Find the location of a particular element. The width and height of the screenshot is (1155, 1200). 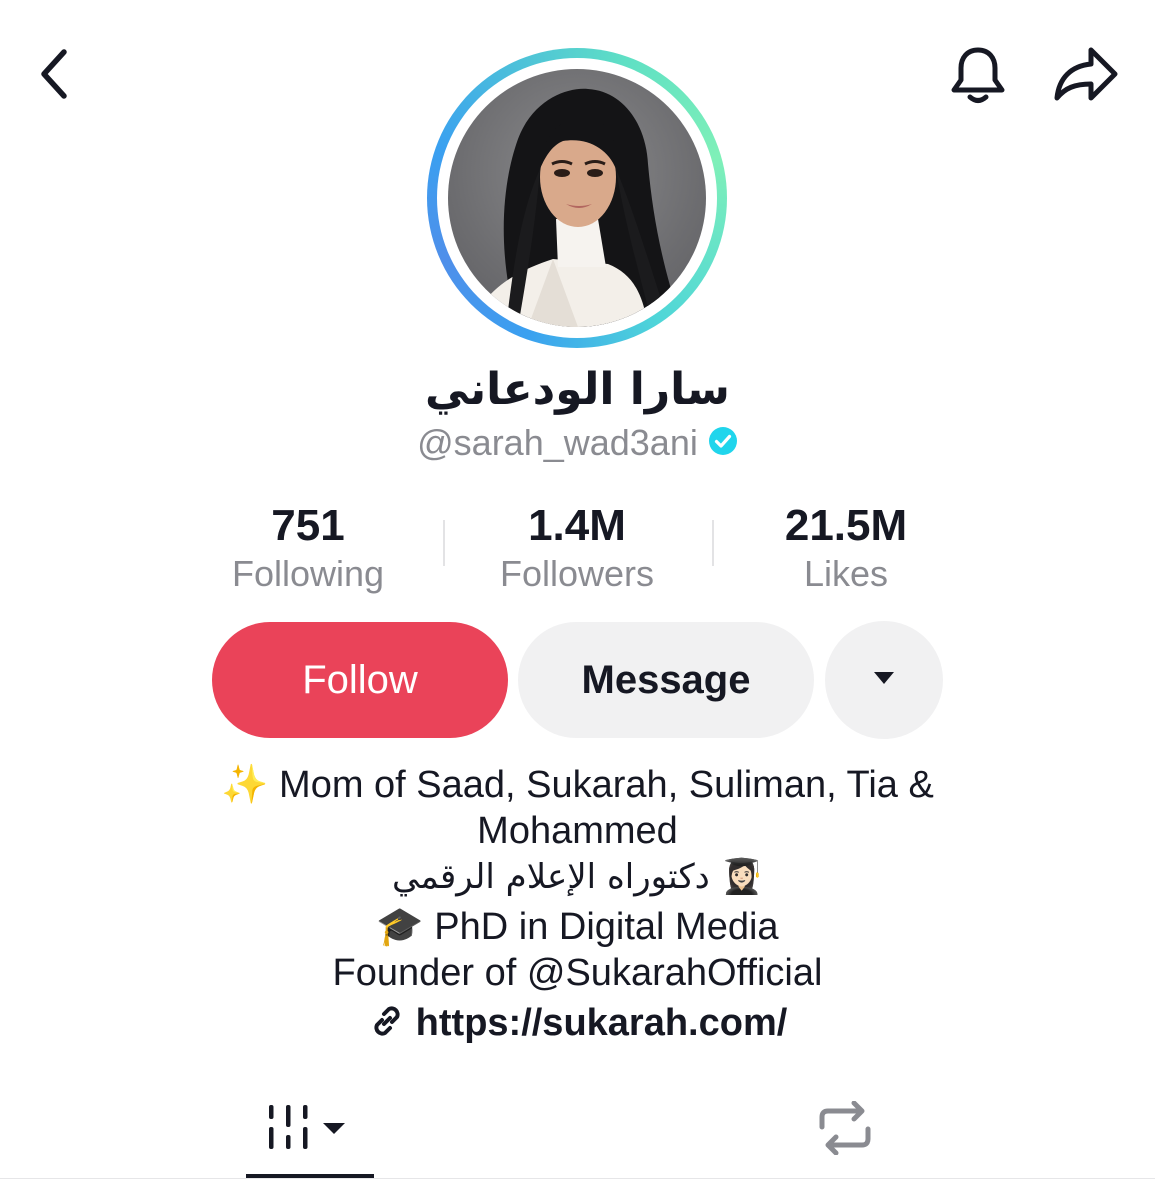

message-button: Message is located at coordinates (666, 680).